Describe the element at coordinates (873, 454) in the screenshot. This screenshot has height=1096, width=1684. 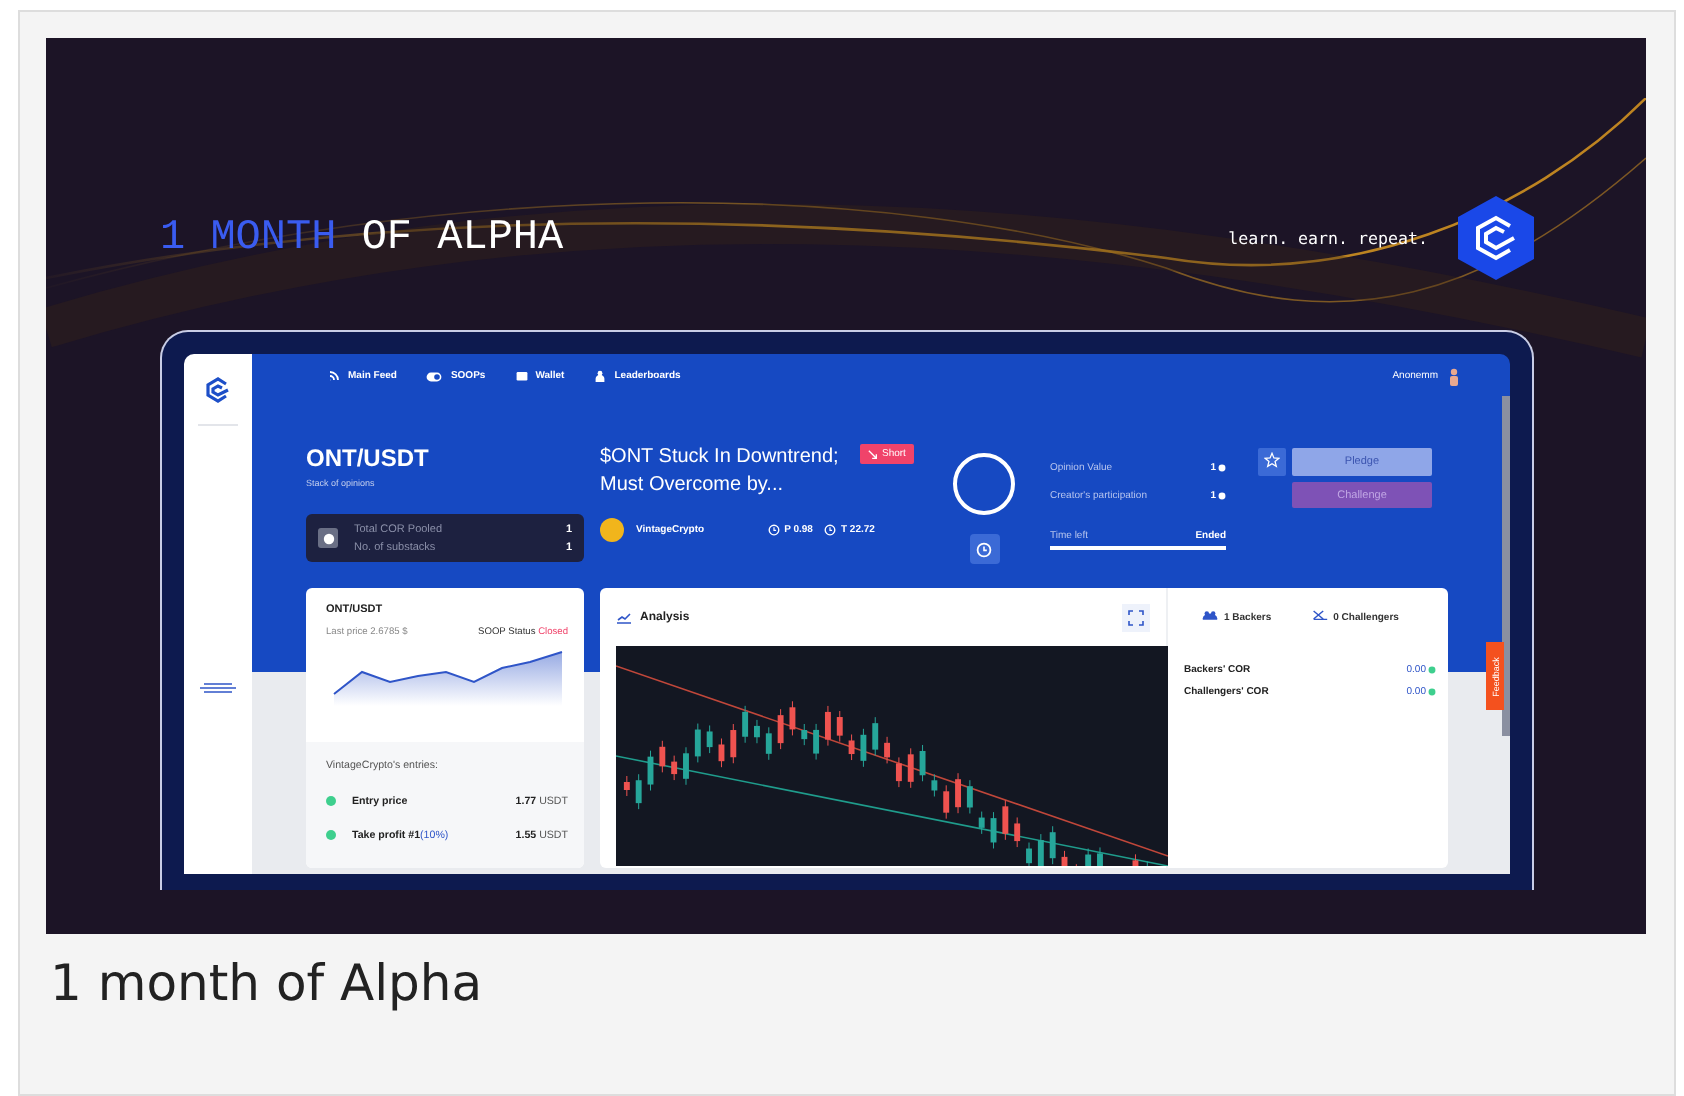
I see `down-arrow-icon` at that location.